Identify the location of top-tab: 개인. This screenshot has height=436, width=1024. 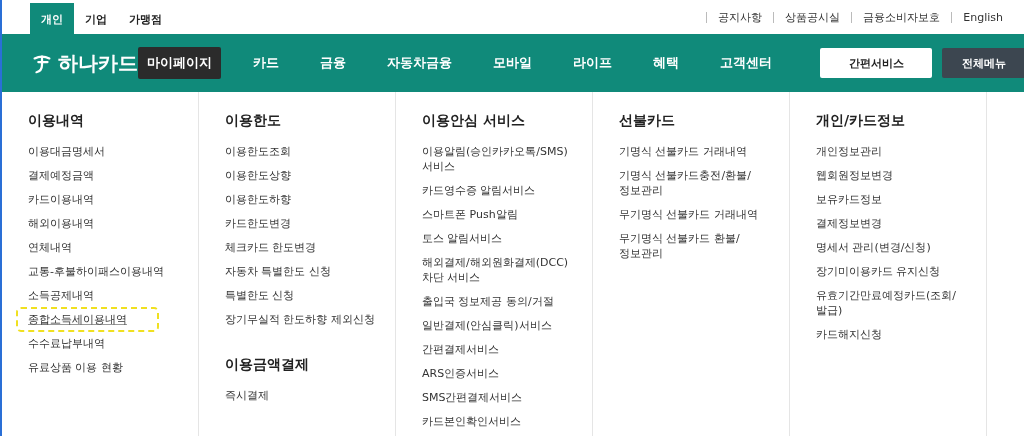
(52, 18).